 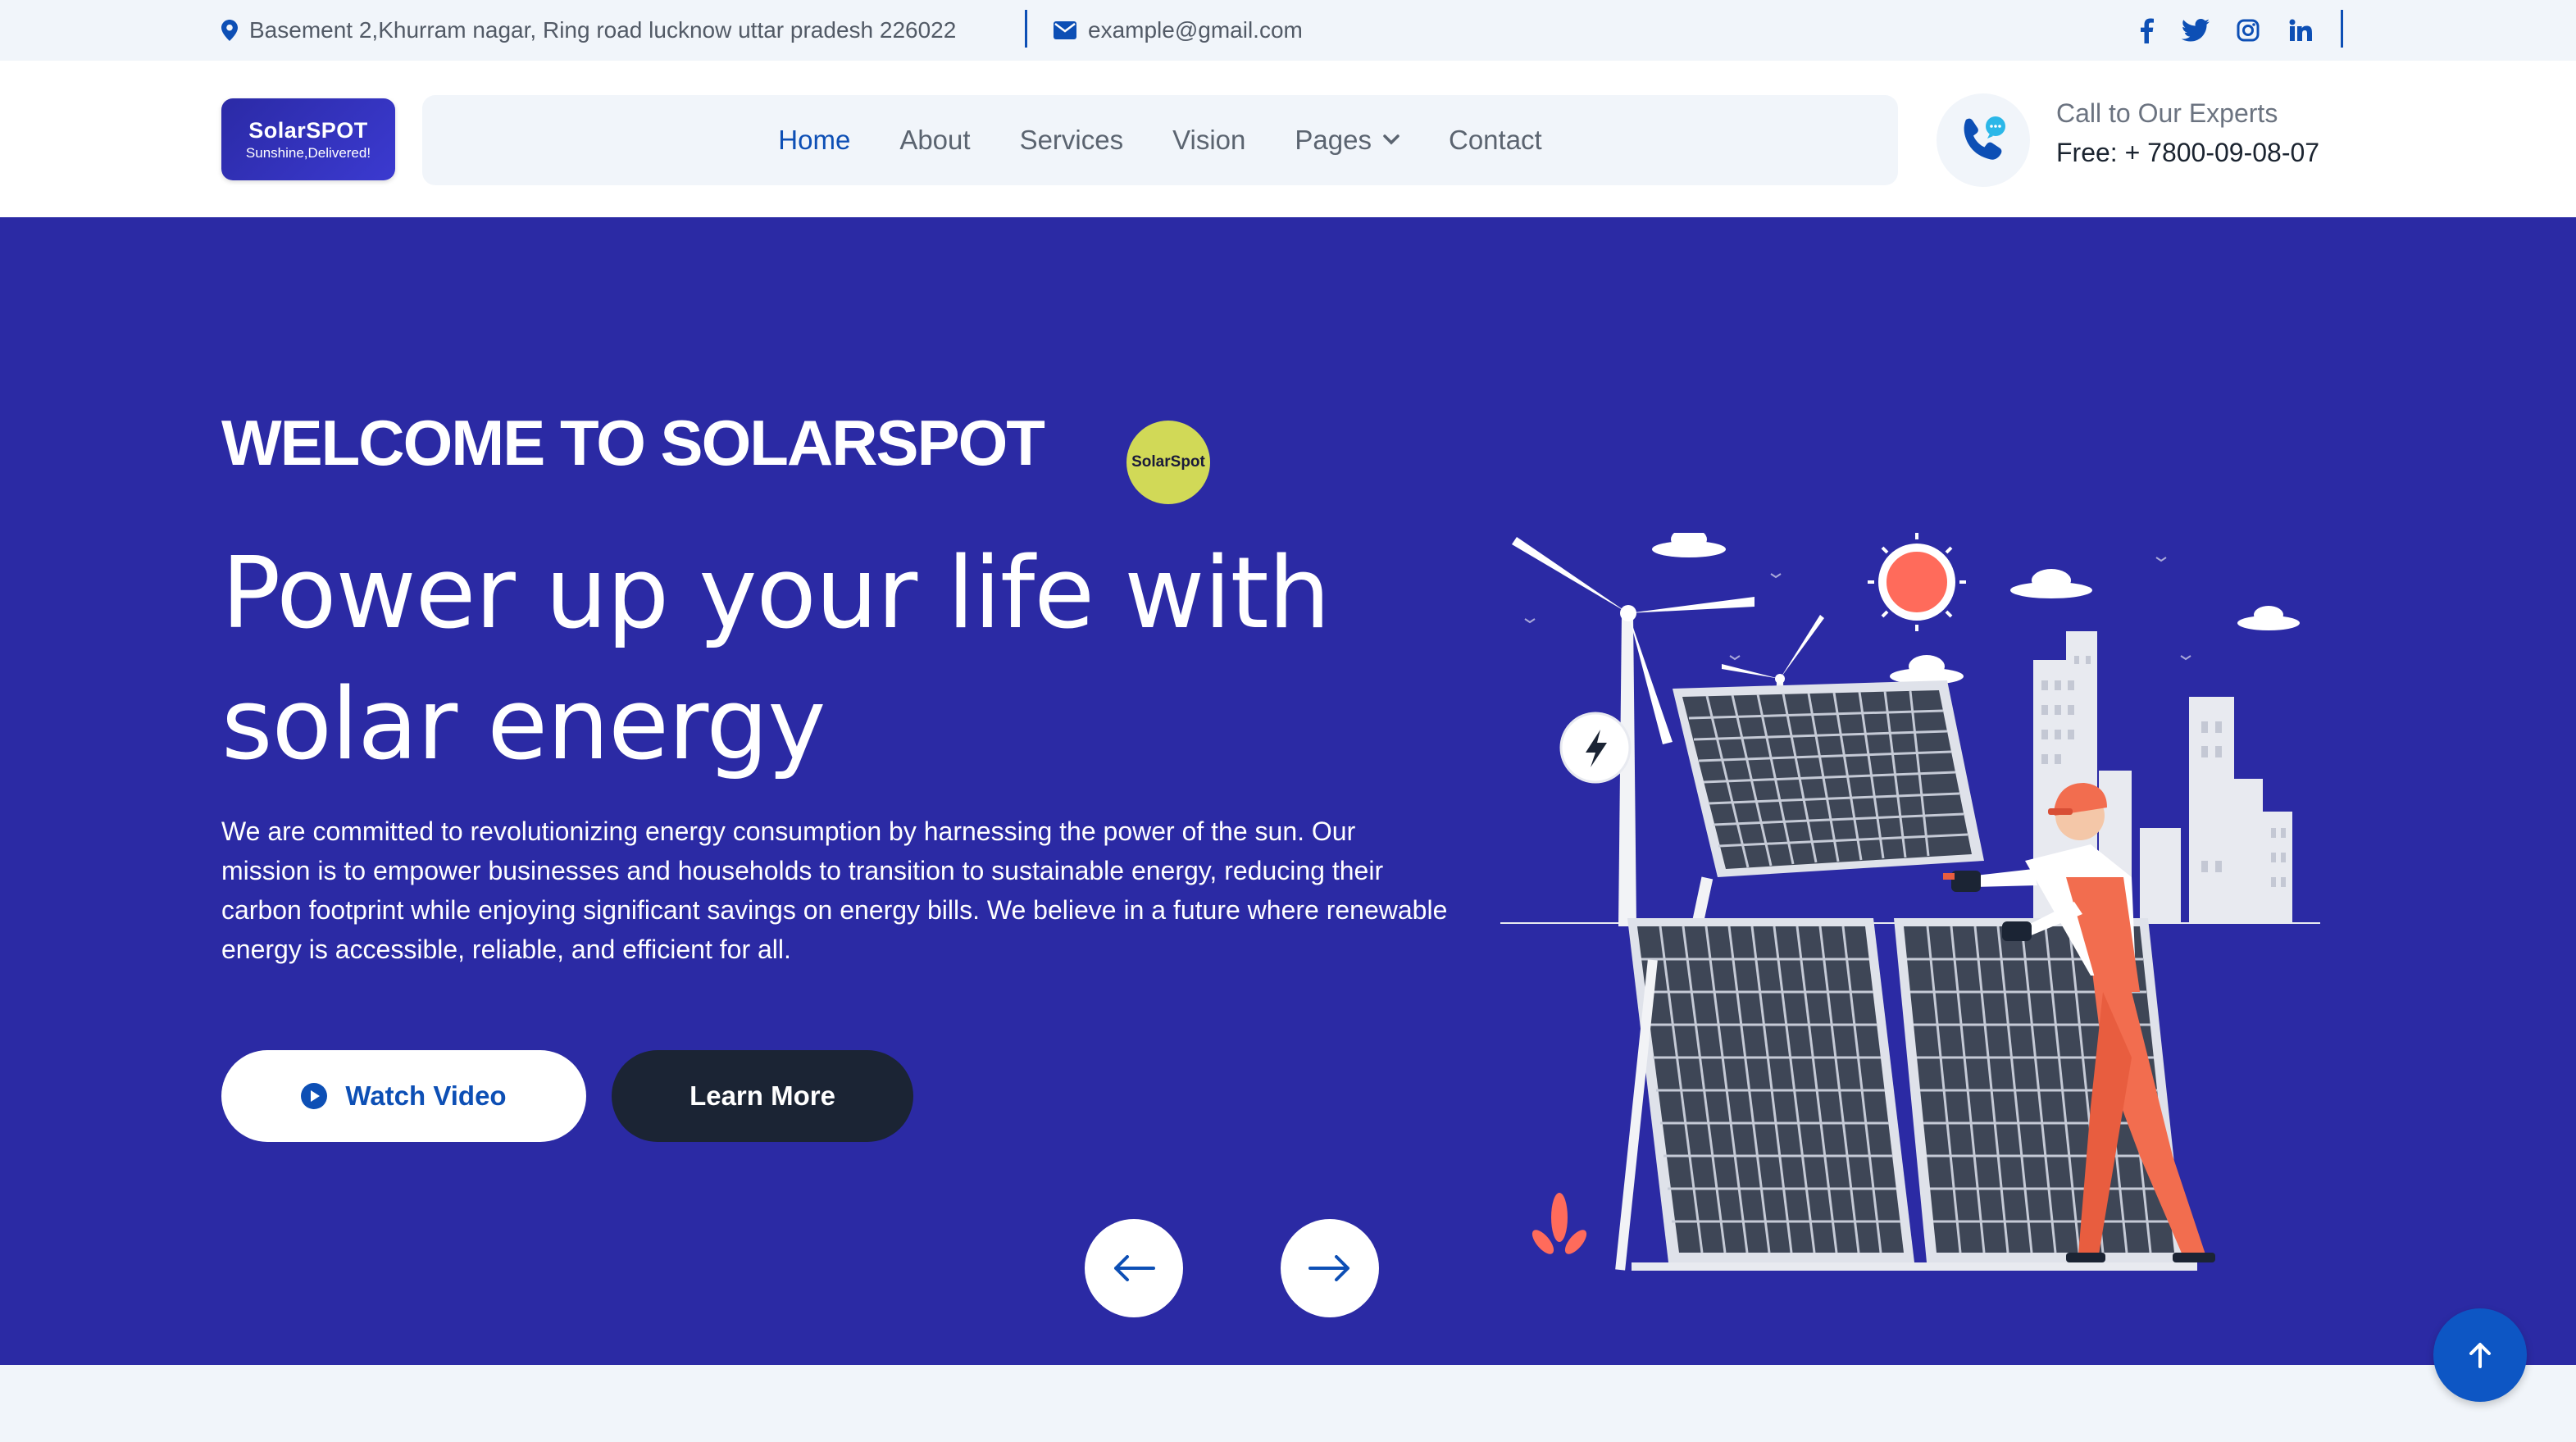 What do you see at coordinates (795, 660) in the screenshot?
I see `hero-headline: Power up your life with solar energy` at bounding box center [795, 660].